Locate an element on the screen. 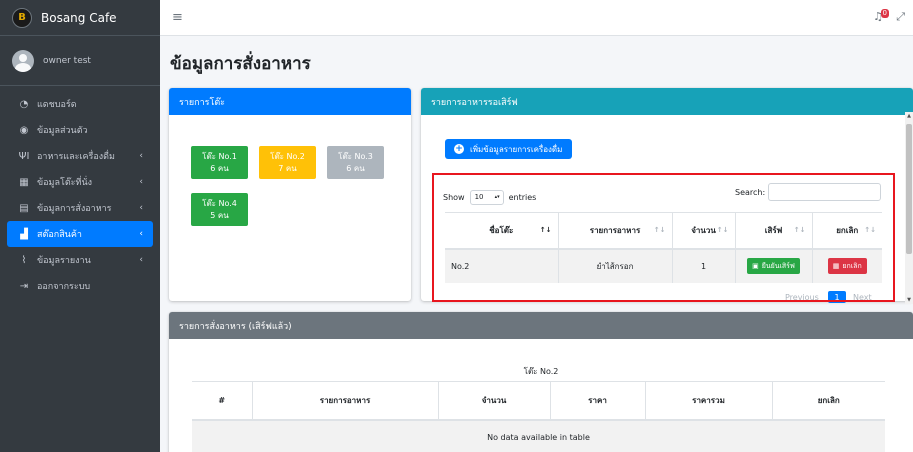  avatar is located at coordinates (23, 60).